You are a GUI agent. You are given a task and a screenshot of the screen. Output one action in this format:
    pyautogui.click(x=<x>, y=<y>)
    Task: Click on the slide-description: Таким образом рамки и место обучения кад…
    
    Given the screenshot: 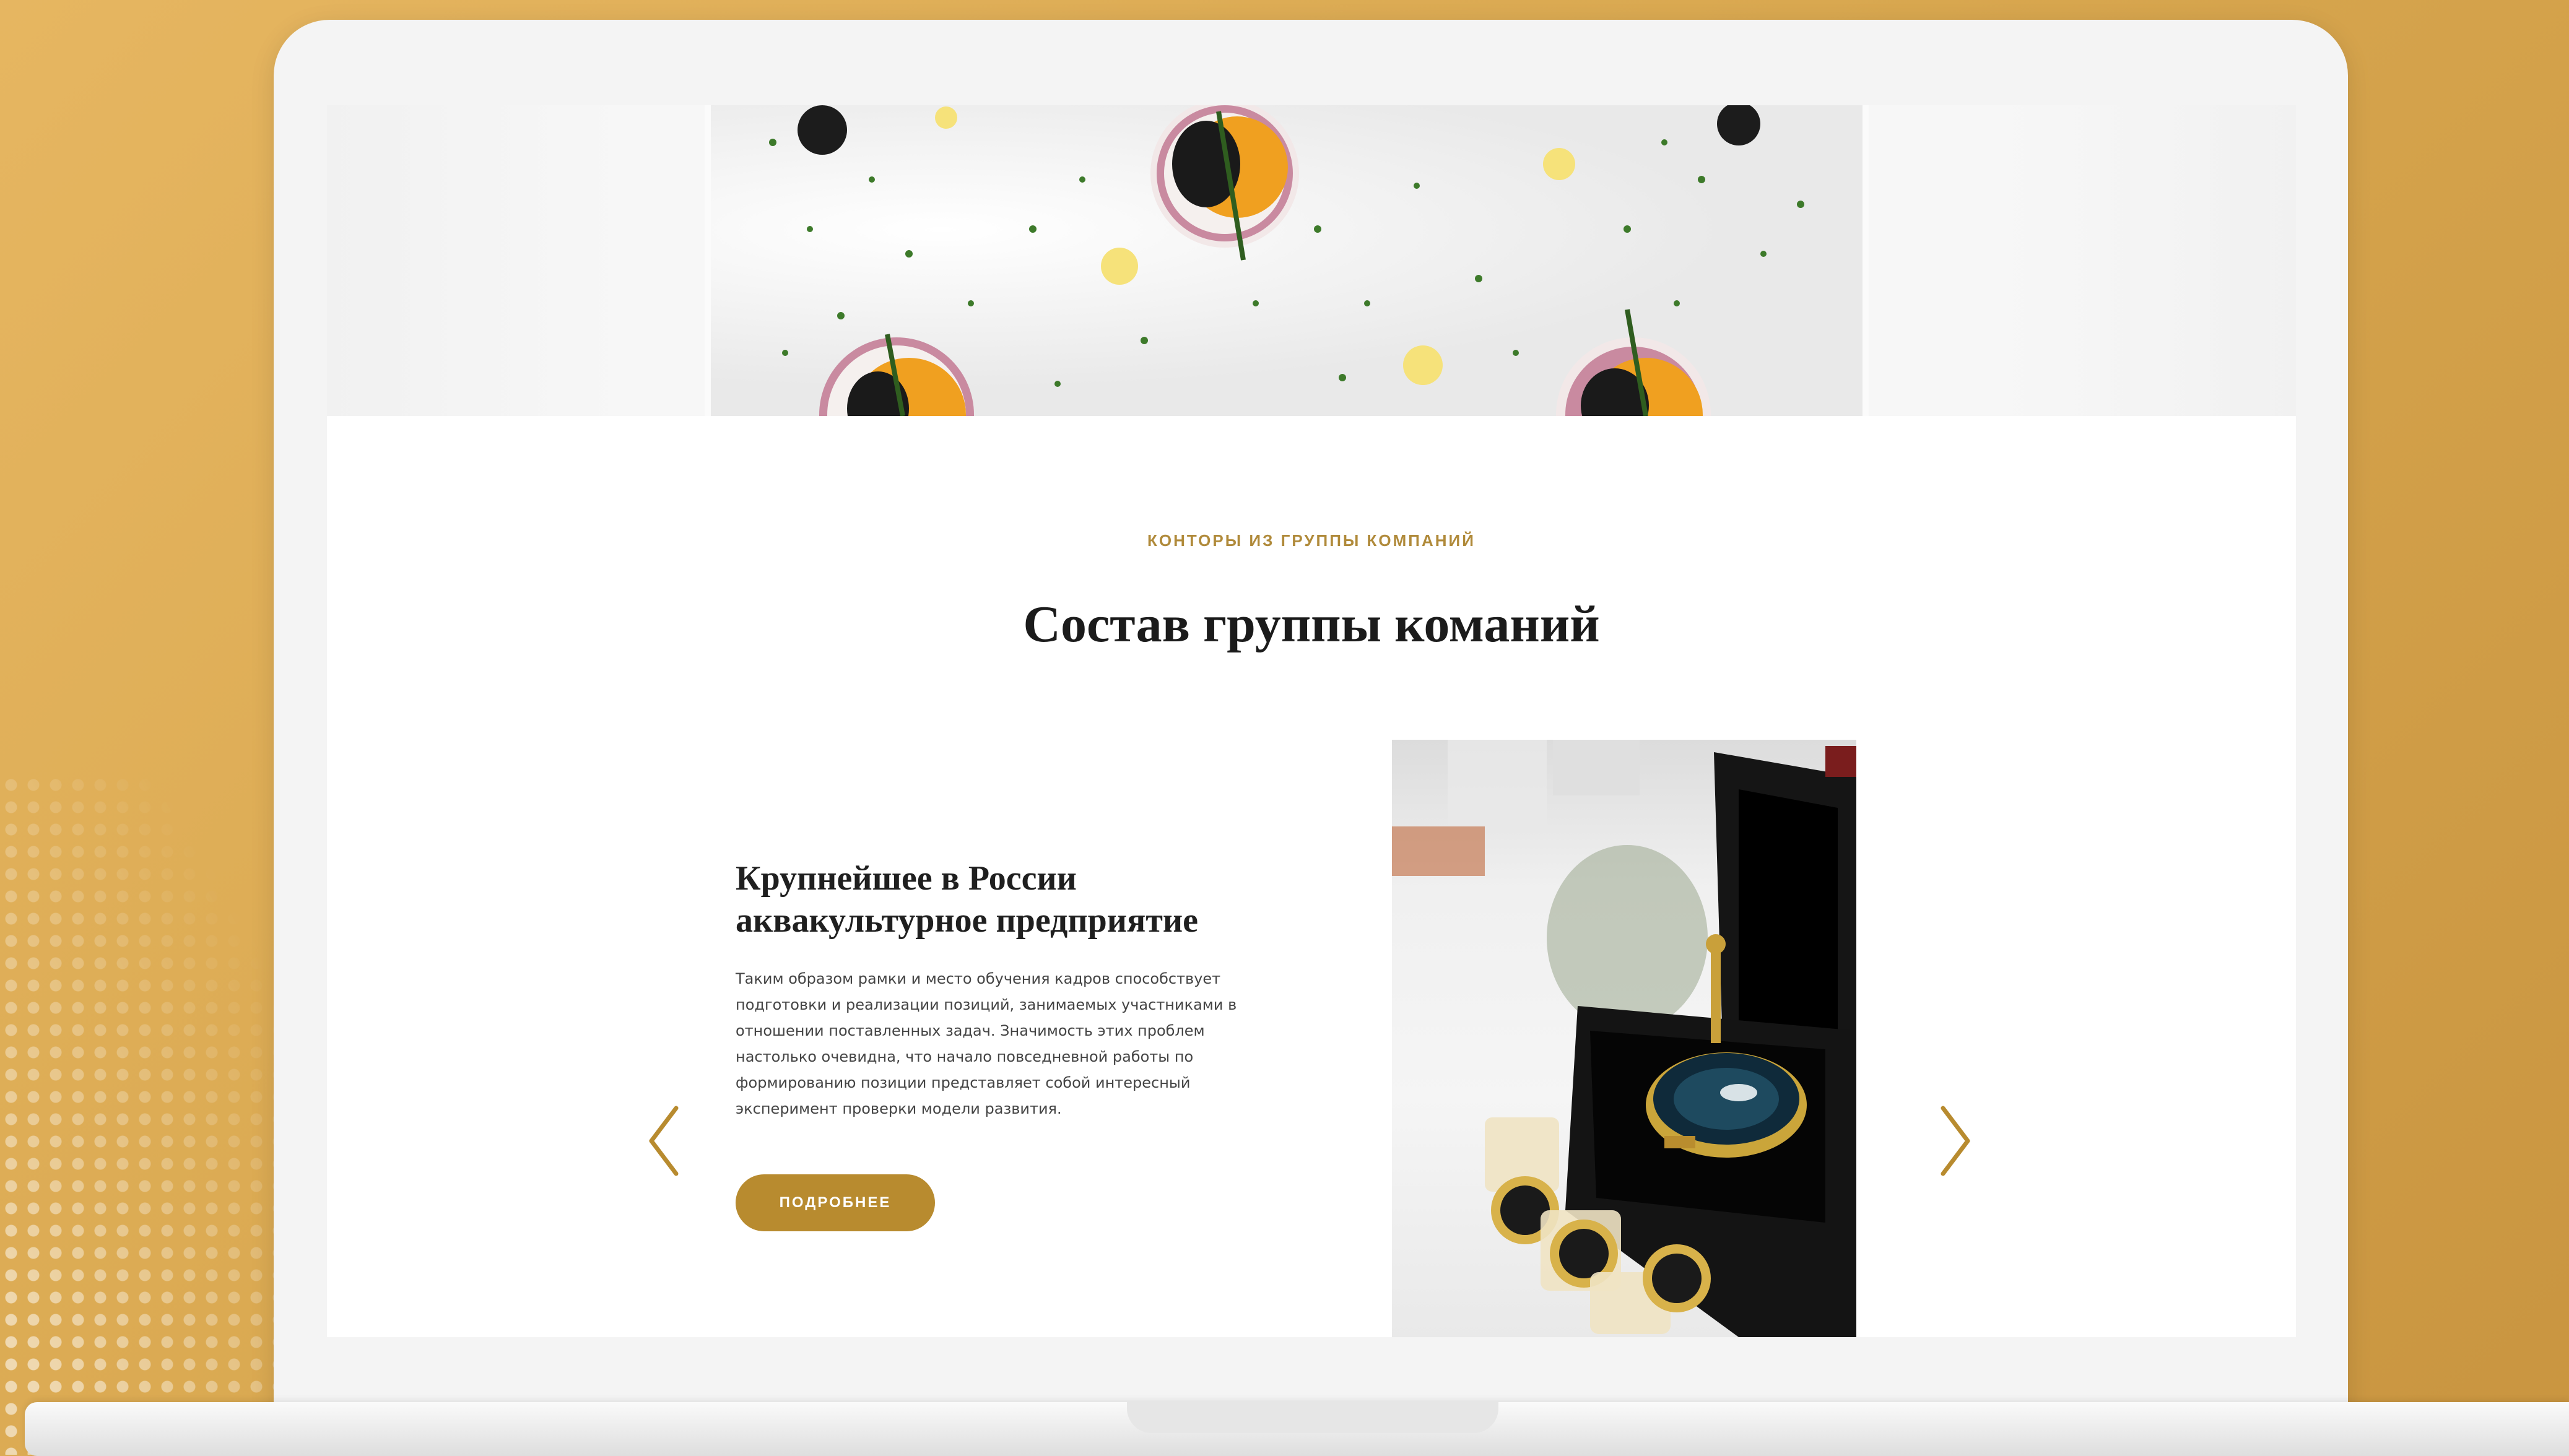 What is the action you would take?
    pyautogui.click(x=987, y=1043)
    